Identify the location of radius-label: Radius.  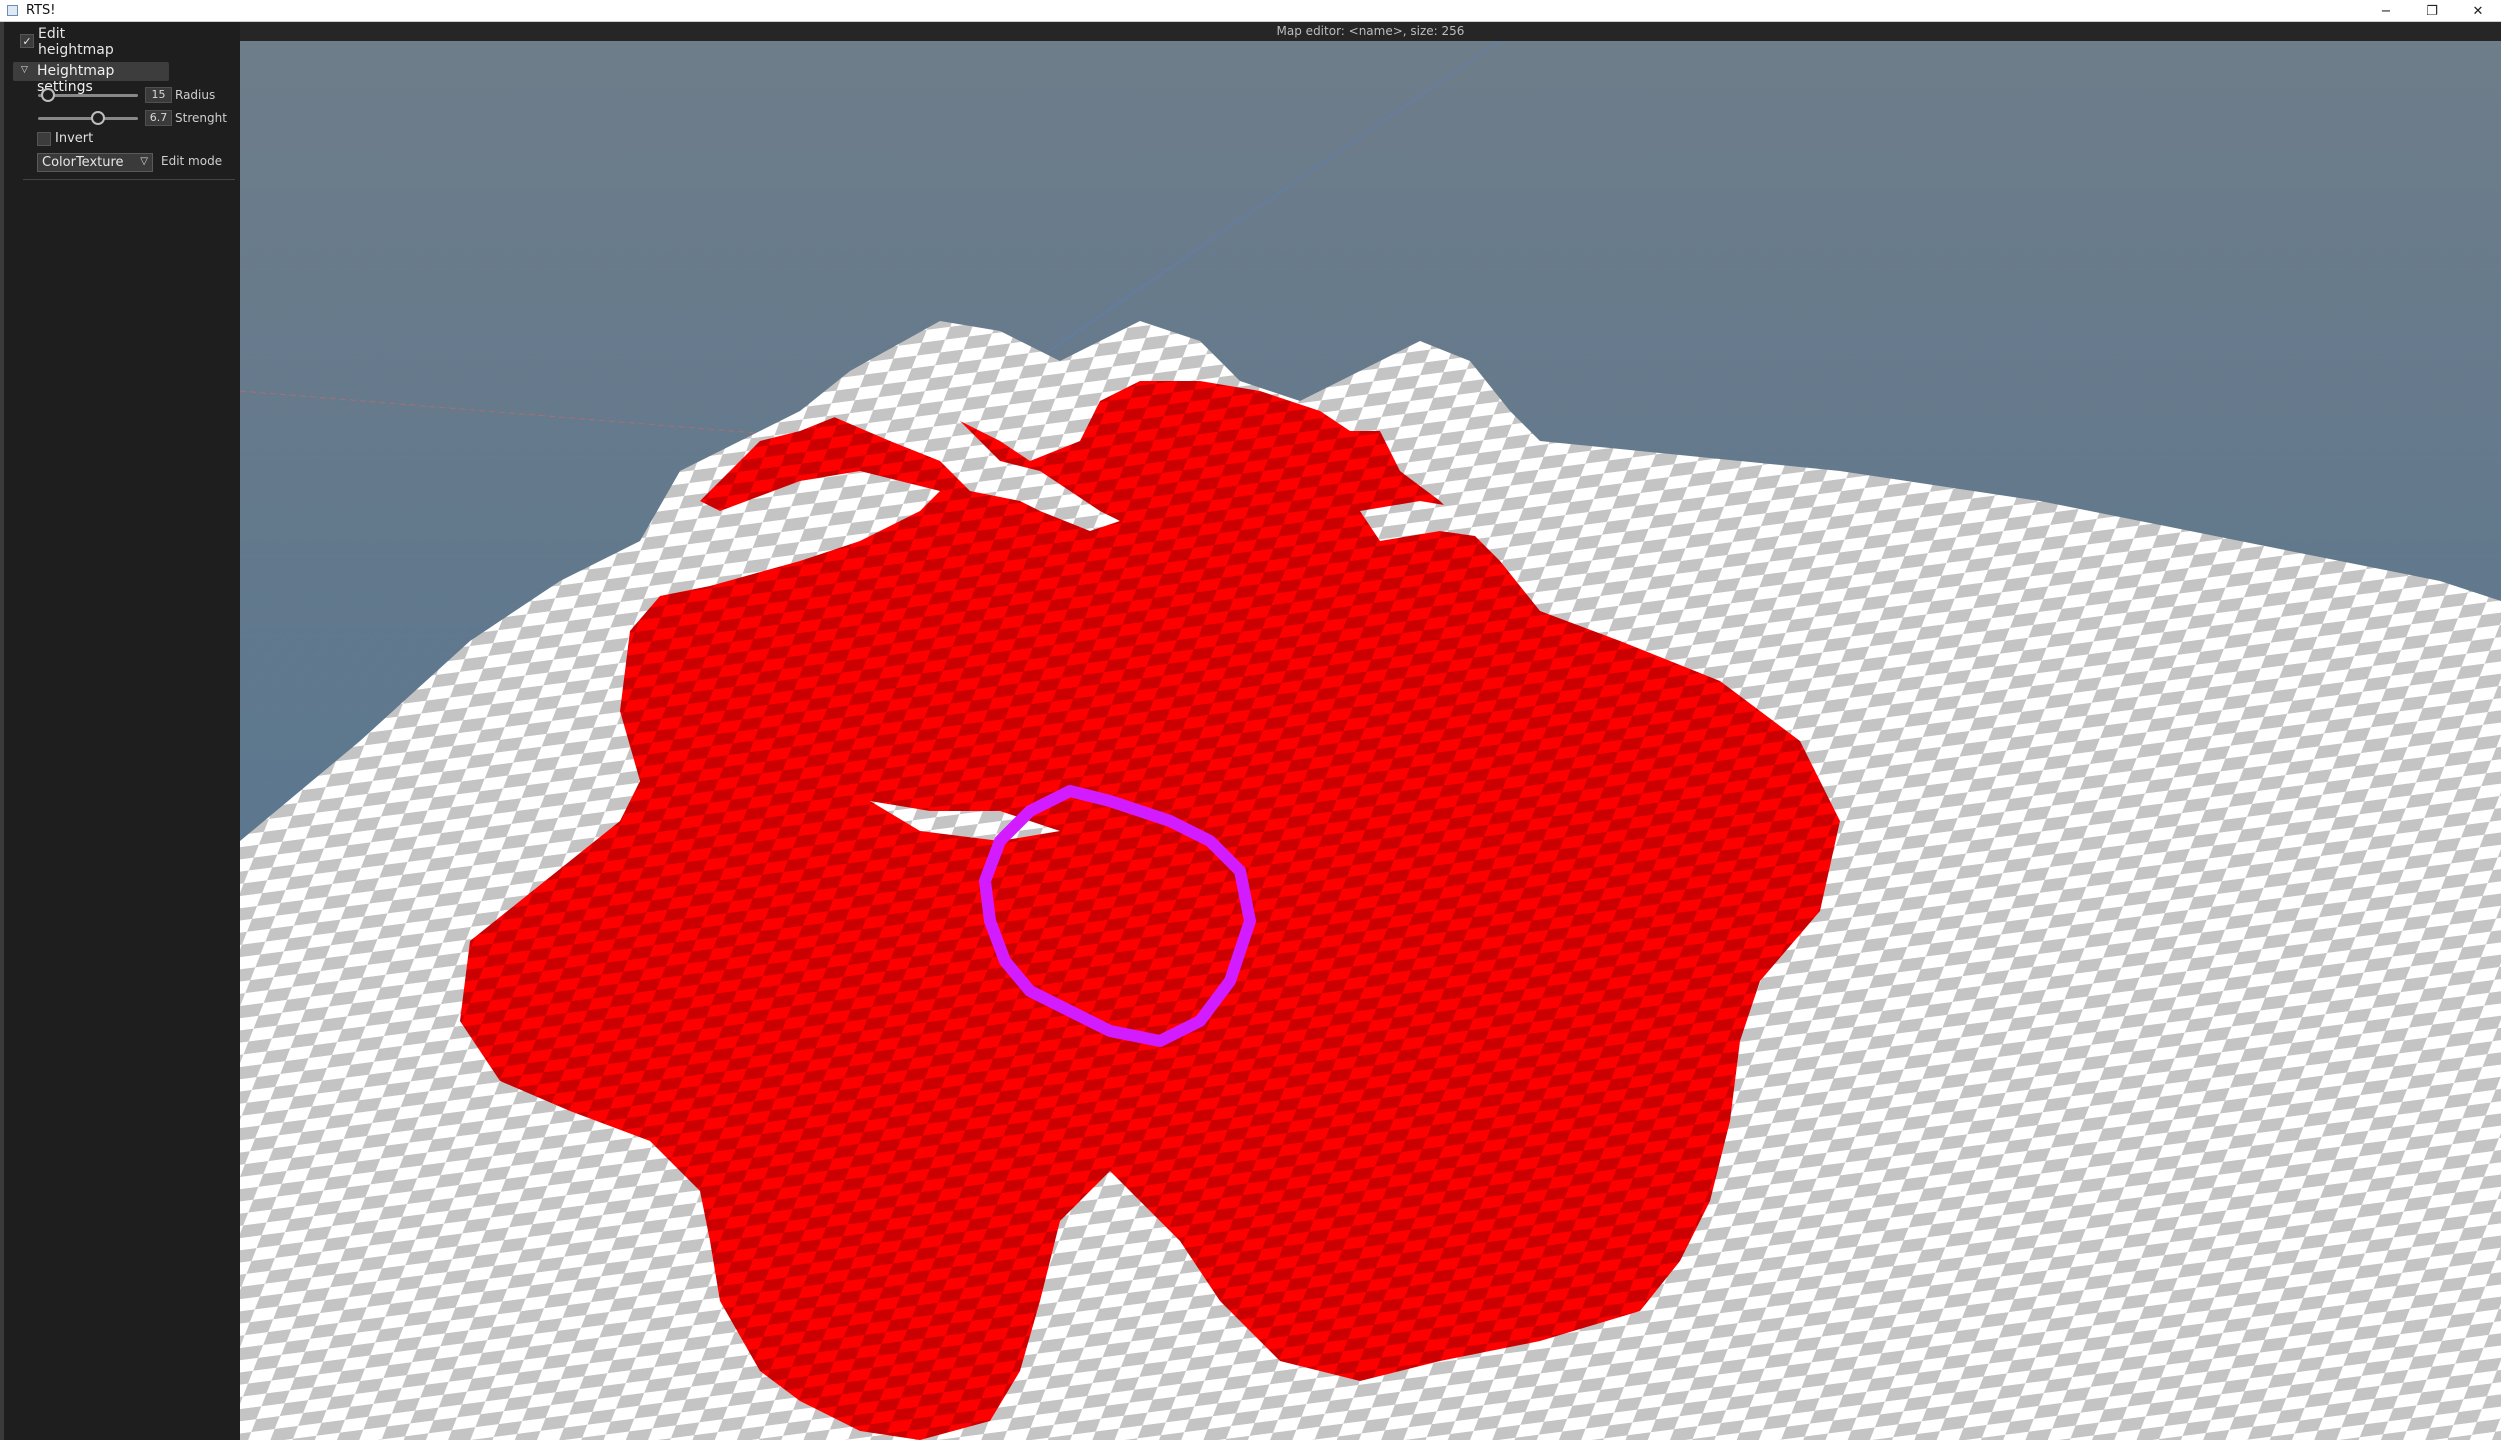
(195, 95).